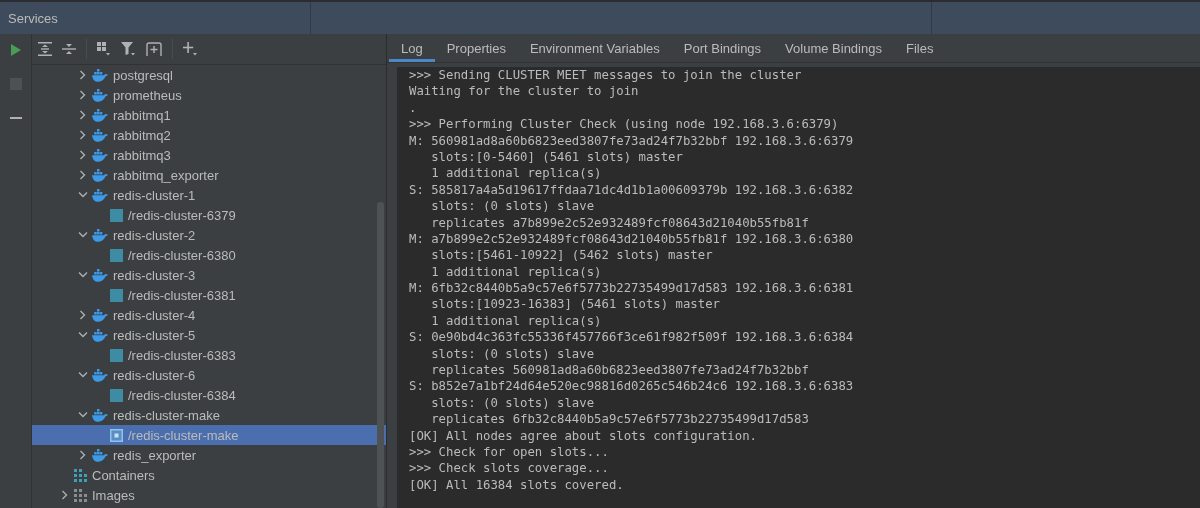 The height and width of the screenshot is (508, 1200). I want to click on log-line: M: 560981ad8a60b6823eed3807fe73ad24f7b32bbf 192.168.3.6:6379, so click(632, 140).